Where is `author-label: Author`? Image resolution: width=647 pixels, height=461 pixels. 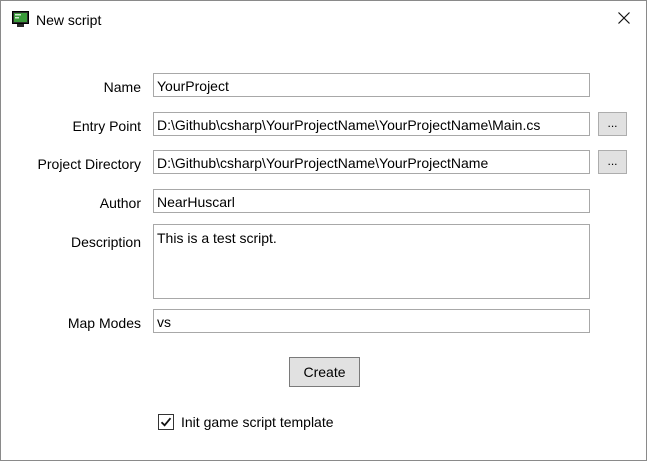
author-label: Author is located at coordinates (120, 203).